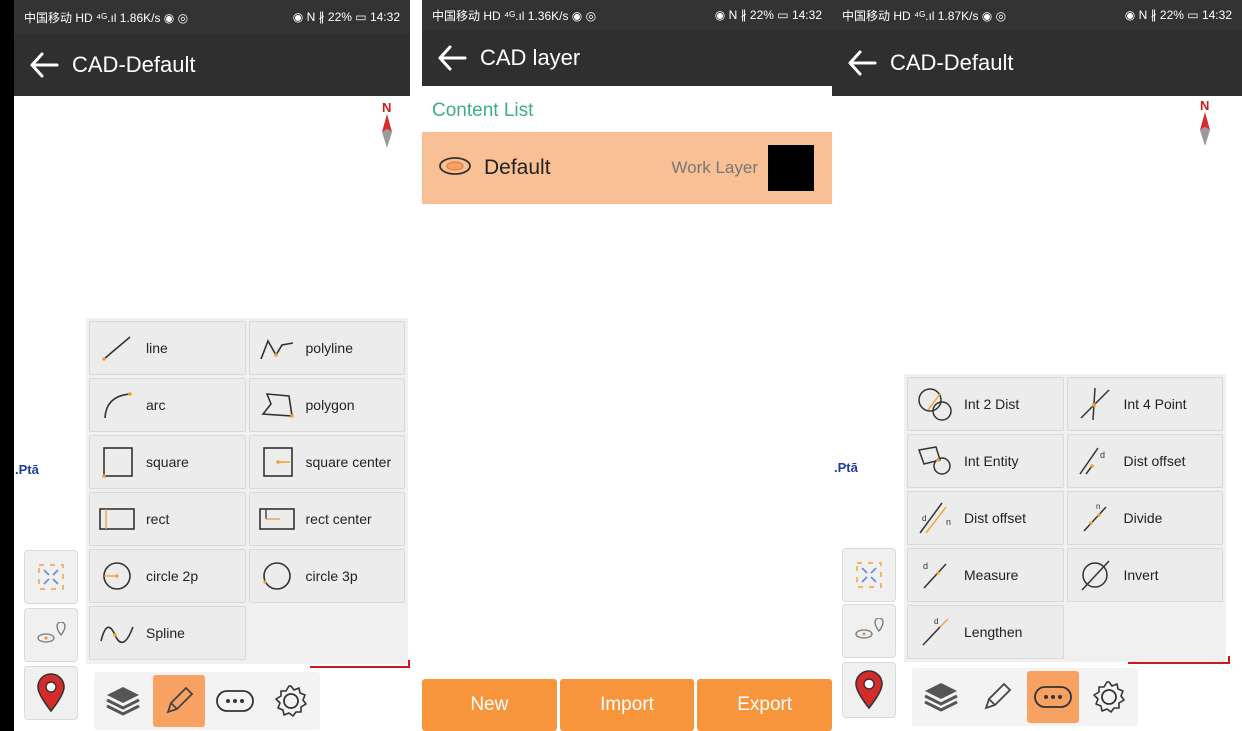 The image size is (1242, 731). I want to click on layer-color-swatch, so click(791, 168).